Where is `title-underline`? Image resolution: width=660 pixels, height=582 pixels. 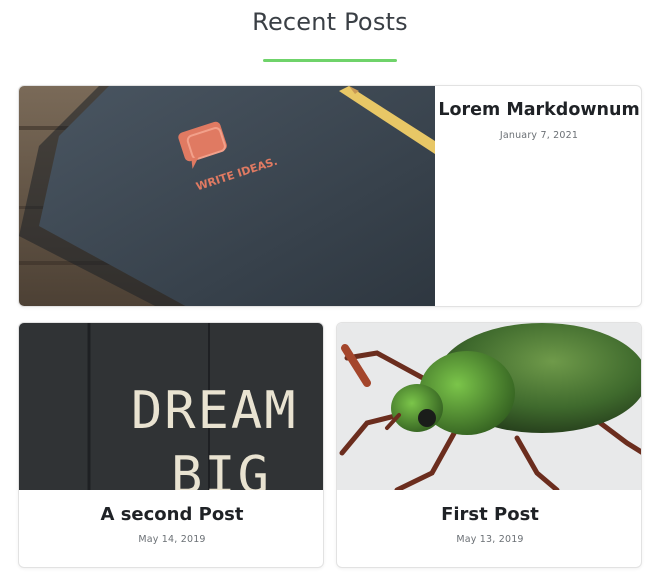
title-underline is located at coordinates (330, 60).